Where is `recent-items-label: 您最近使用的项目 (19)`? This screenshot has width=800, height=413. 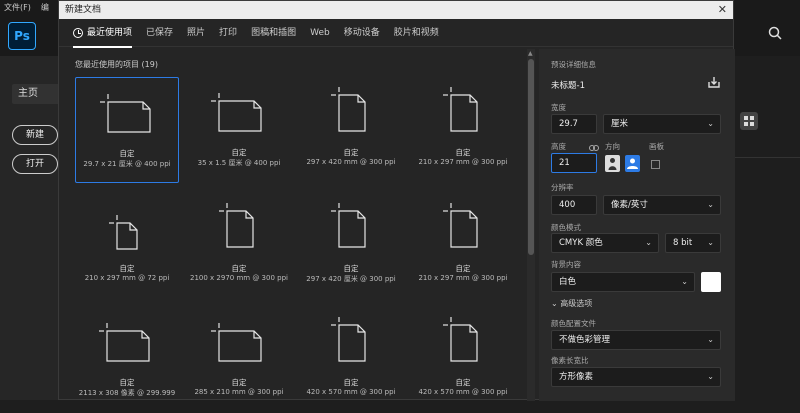 recent-items-label: 您最近使用的项目 (19) is located at coordinates (116, 64).